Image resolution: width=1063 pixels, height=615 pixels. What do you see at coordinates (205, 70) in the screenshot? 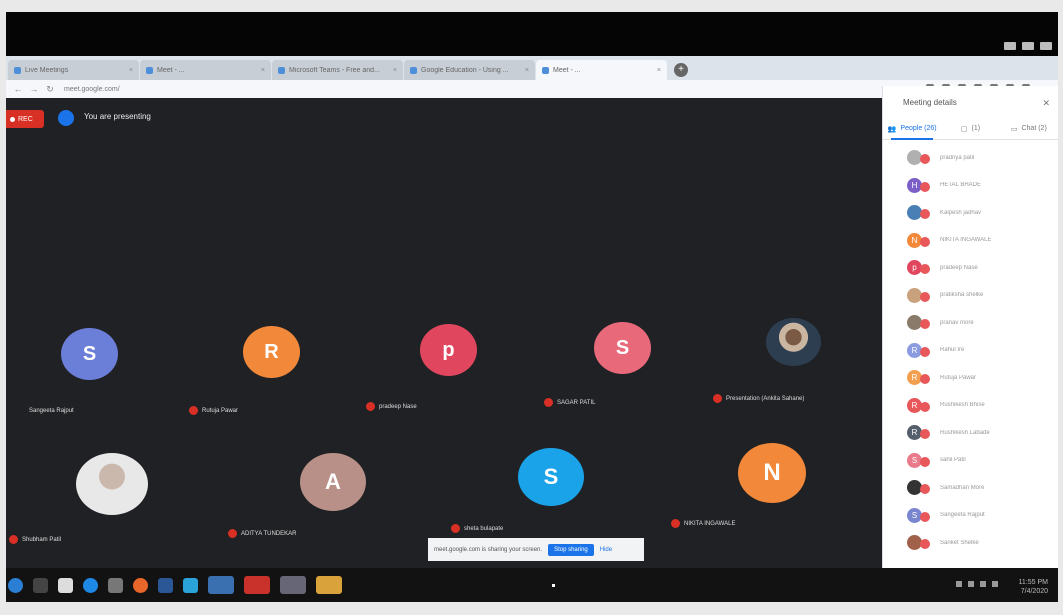
I see `browser-tab: Meet - ... ×` at bounding box center [205, 70].